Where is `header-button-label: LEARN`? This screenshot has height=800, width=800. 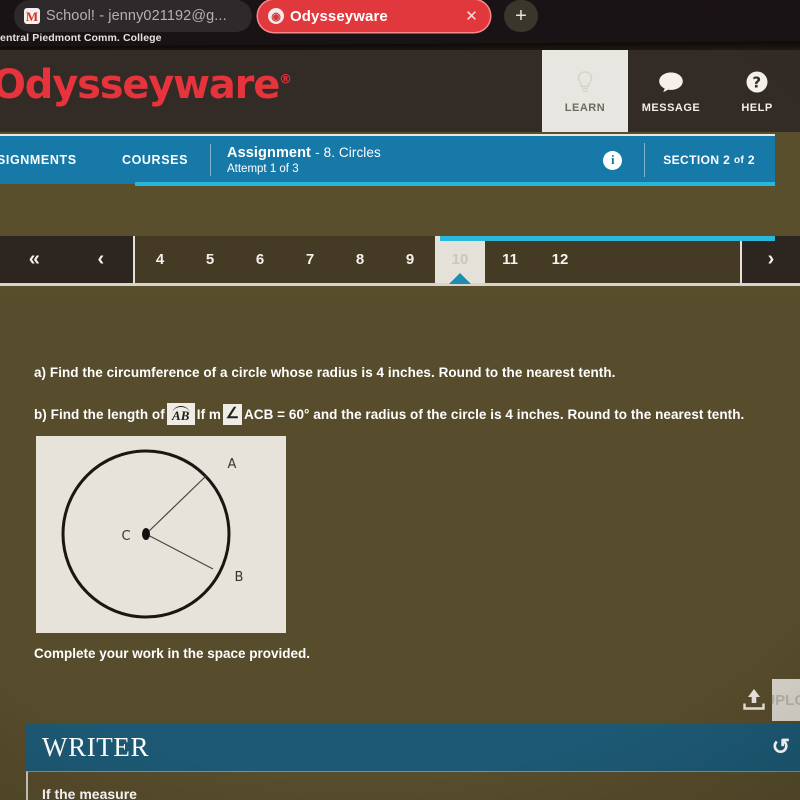 header-button-label: LEARN is located at coordinates (585, 107).